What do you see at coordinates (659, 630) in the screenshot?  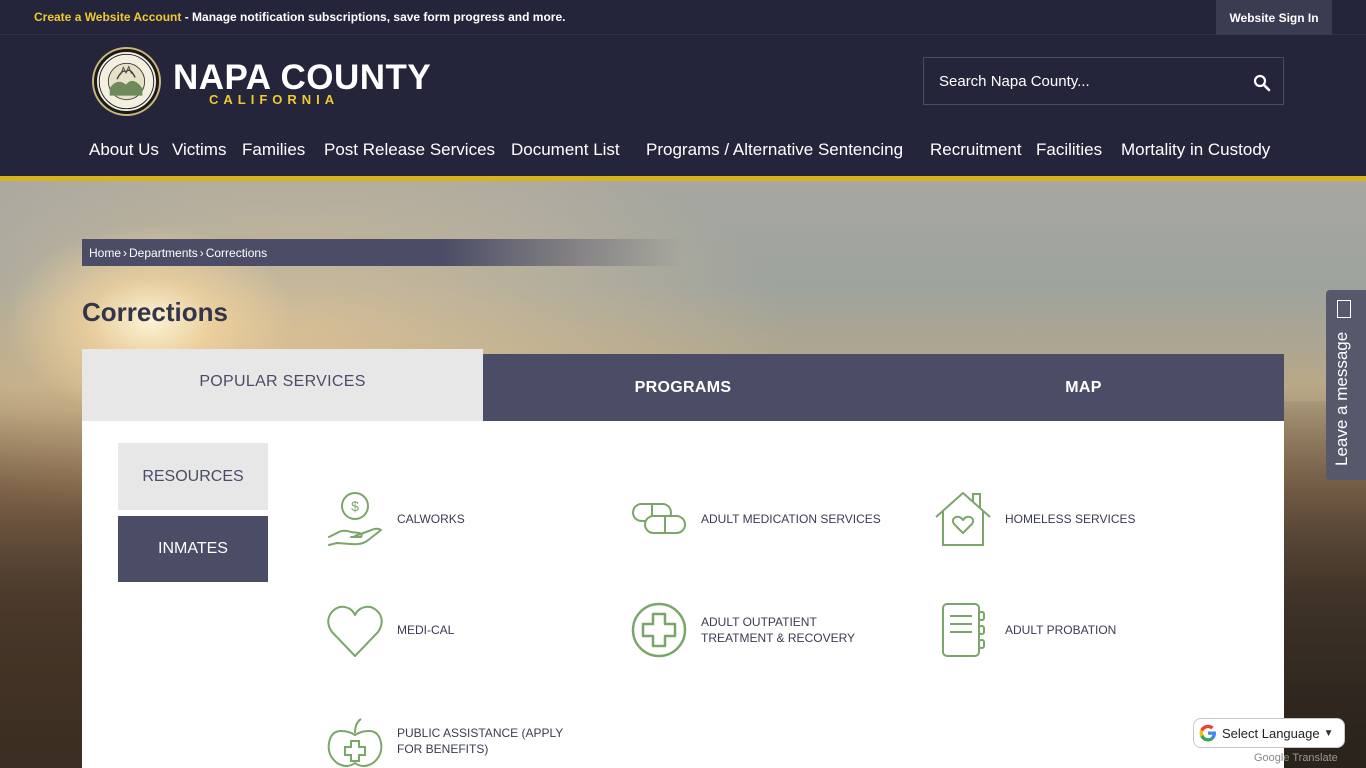 I see `medical-cross-icon` at bounding box center [659, 630].